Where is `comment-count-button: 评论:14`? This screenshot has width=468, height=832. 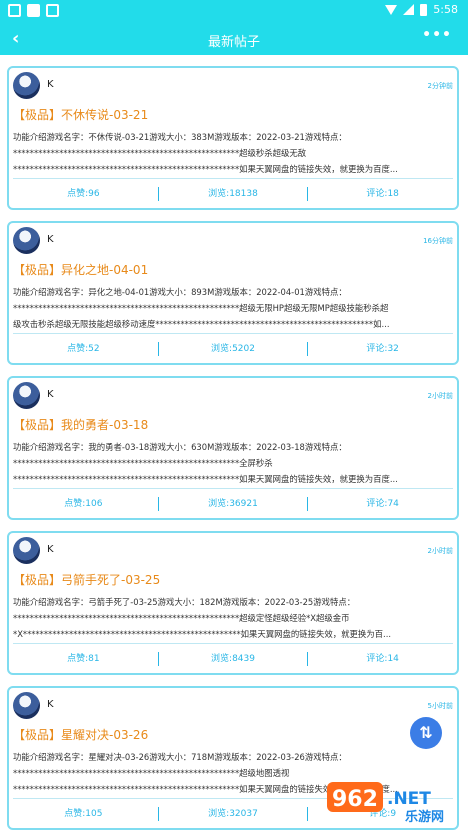 comment-count-button: 评论:14 is located at coordinates (382, 659).